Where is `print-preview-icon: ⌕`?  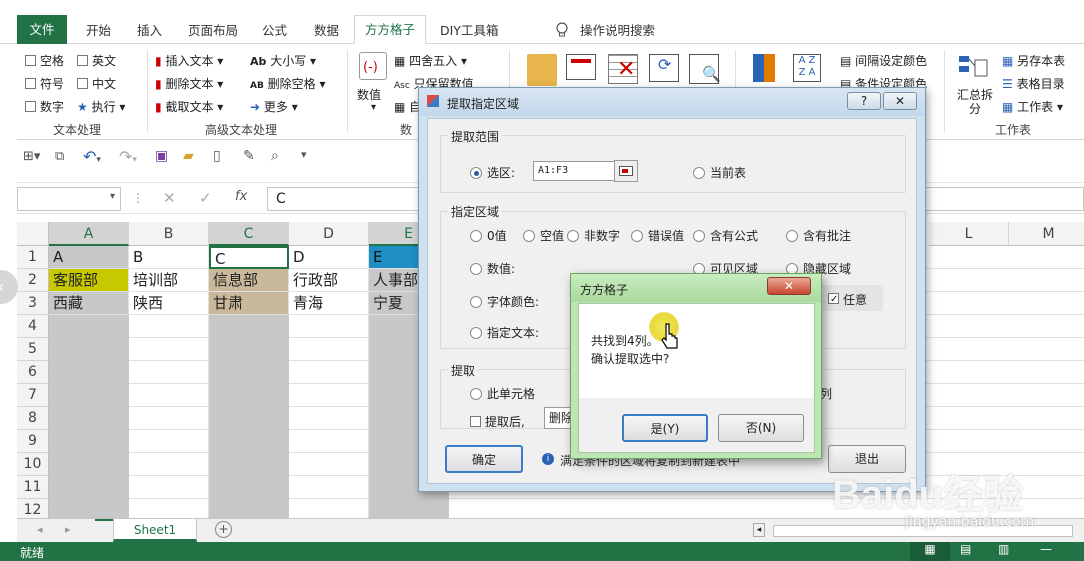 print-preview-icon: ⌕ is located at coordinates (275, 156).